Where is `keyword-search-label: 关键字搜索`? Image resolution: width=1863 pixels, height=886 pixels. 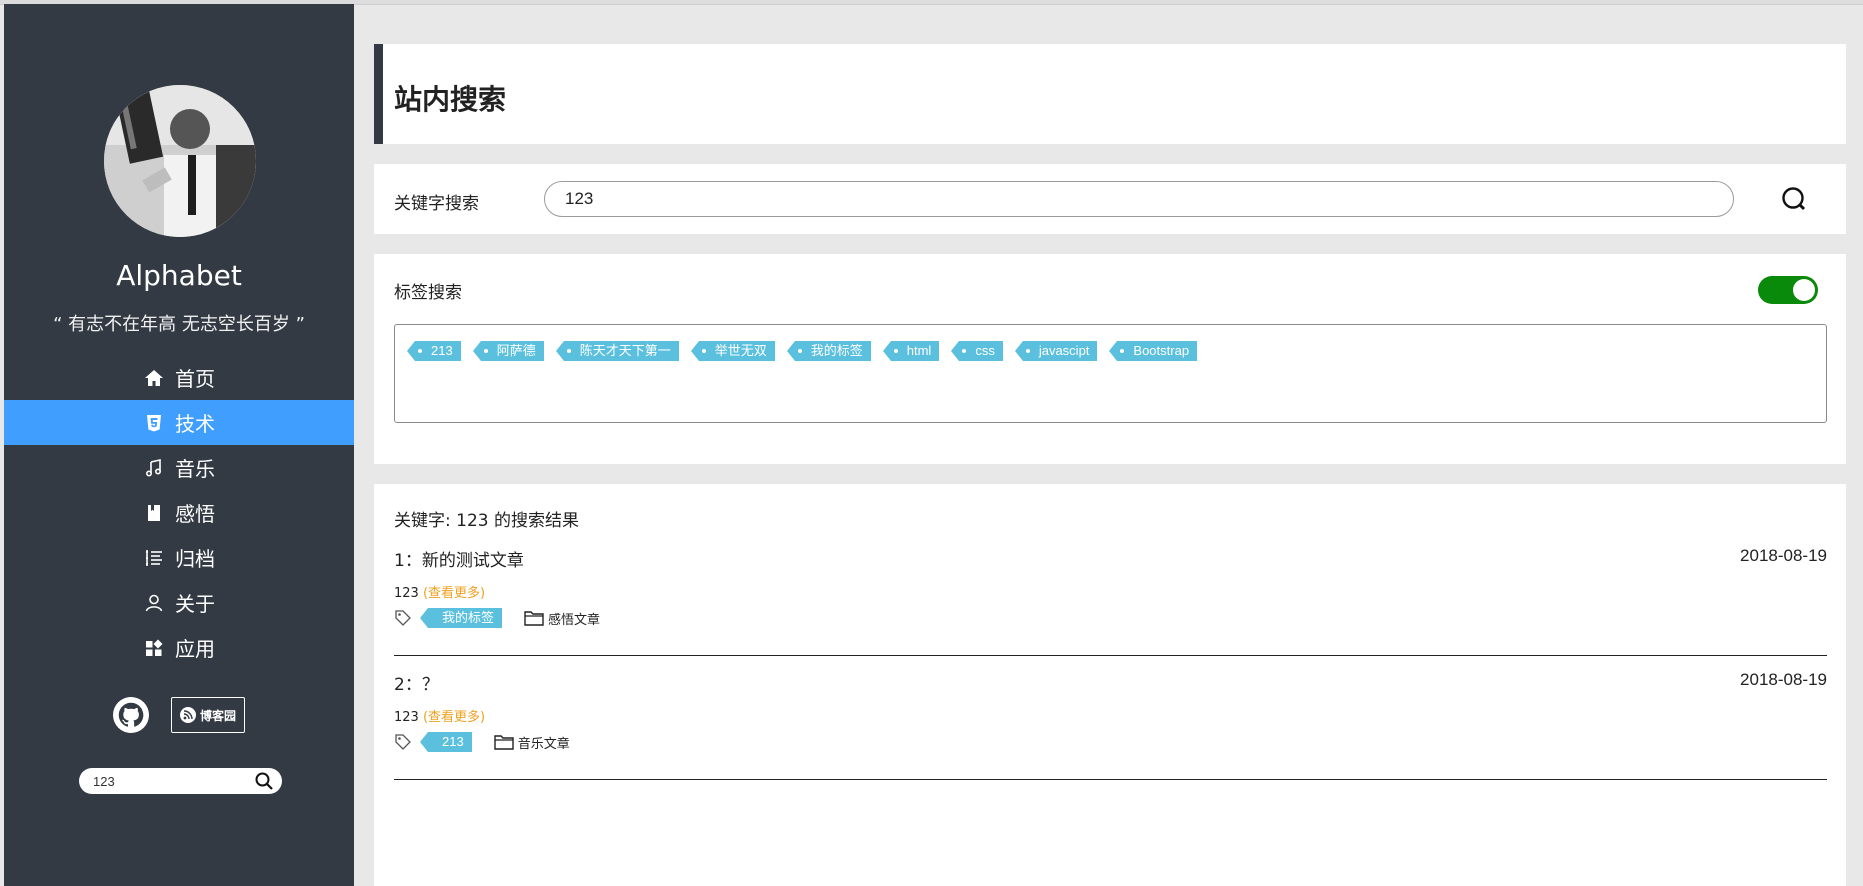
keyword-search-label: 关键字搜索 is located at coordinates (436, 204).